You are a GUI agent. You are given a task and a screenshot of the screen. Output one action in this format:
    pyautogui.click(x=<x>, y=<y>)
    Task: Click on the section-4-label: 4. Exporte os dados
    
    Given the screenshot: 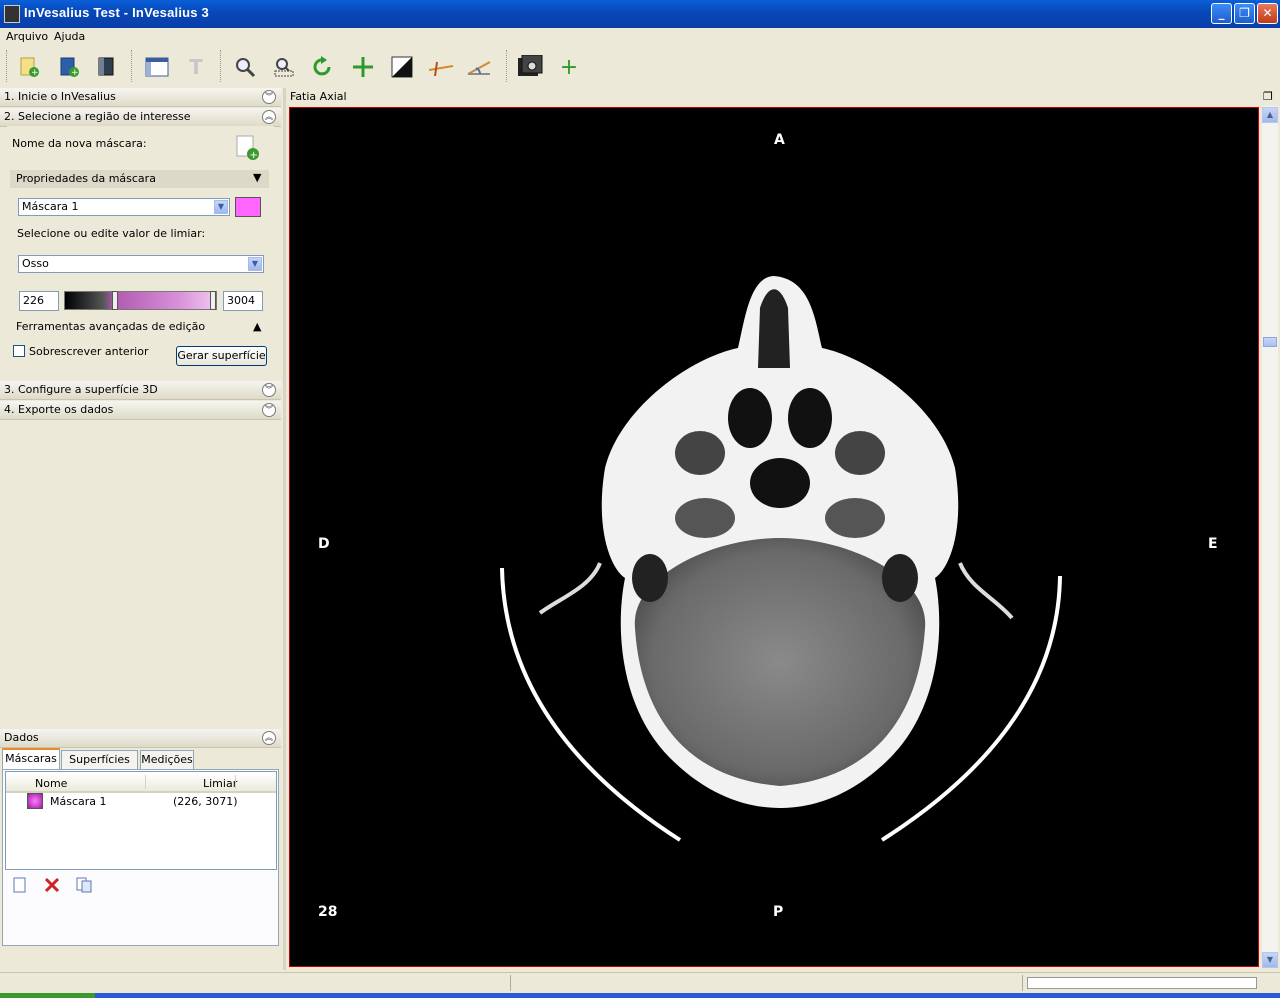 What is the action you would take?
    pyautogui.click(x=59, y=409)
    